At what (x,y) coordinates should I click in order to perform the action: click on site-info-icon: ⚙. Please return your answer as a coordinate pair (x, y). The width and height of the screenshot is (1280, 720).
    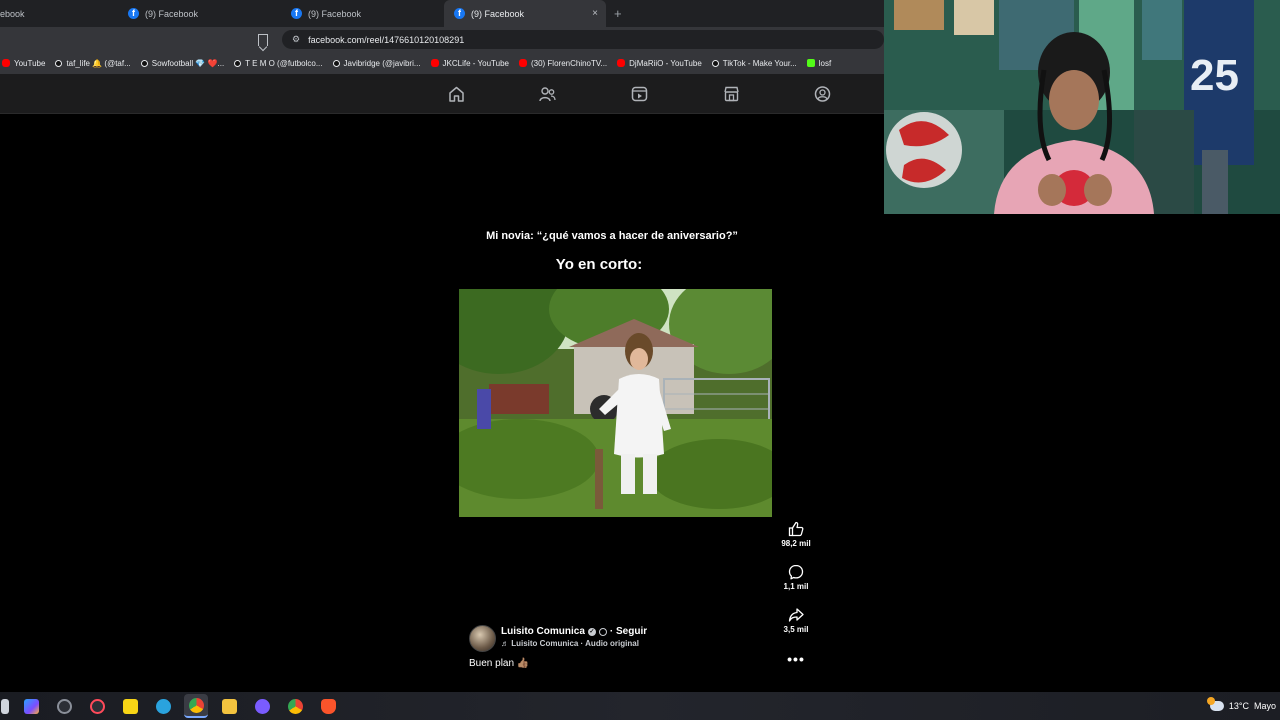
    Looking at the image, I should click on (296, 39).